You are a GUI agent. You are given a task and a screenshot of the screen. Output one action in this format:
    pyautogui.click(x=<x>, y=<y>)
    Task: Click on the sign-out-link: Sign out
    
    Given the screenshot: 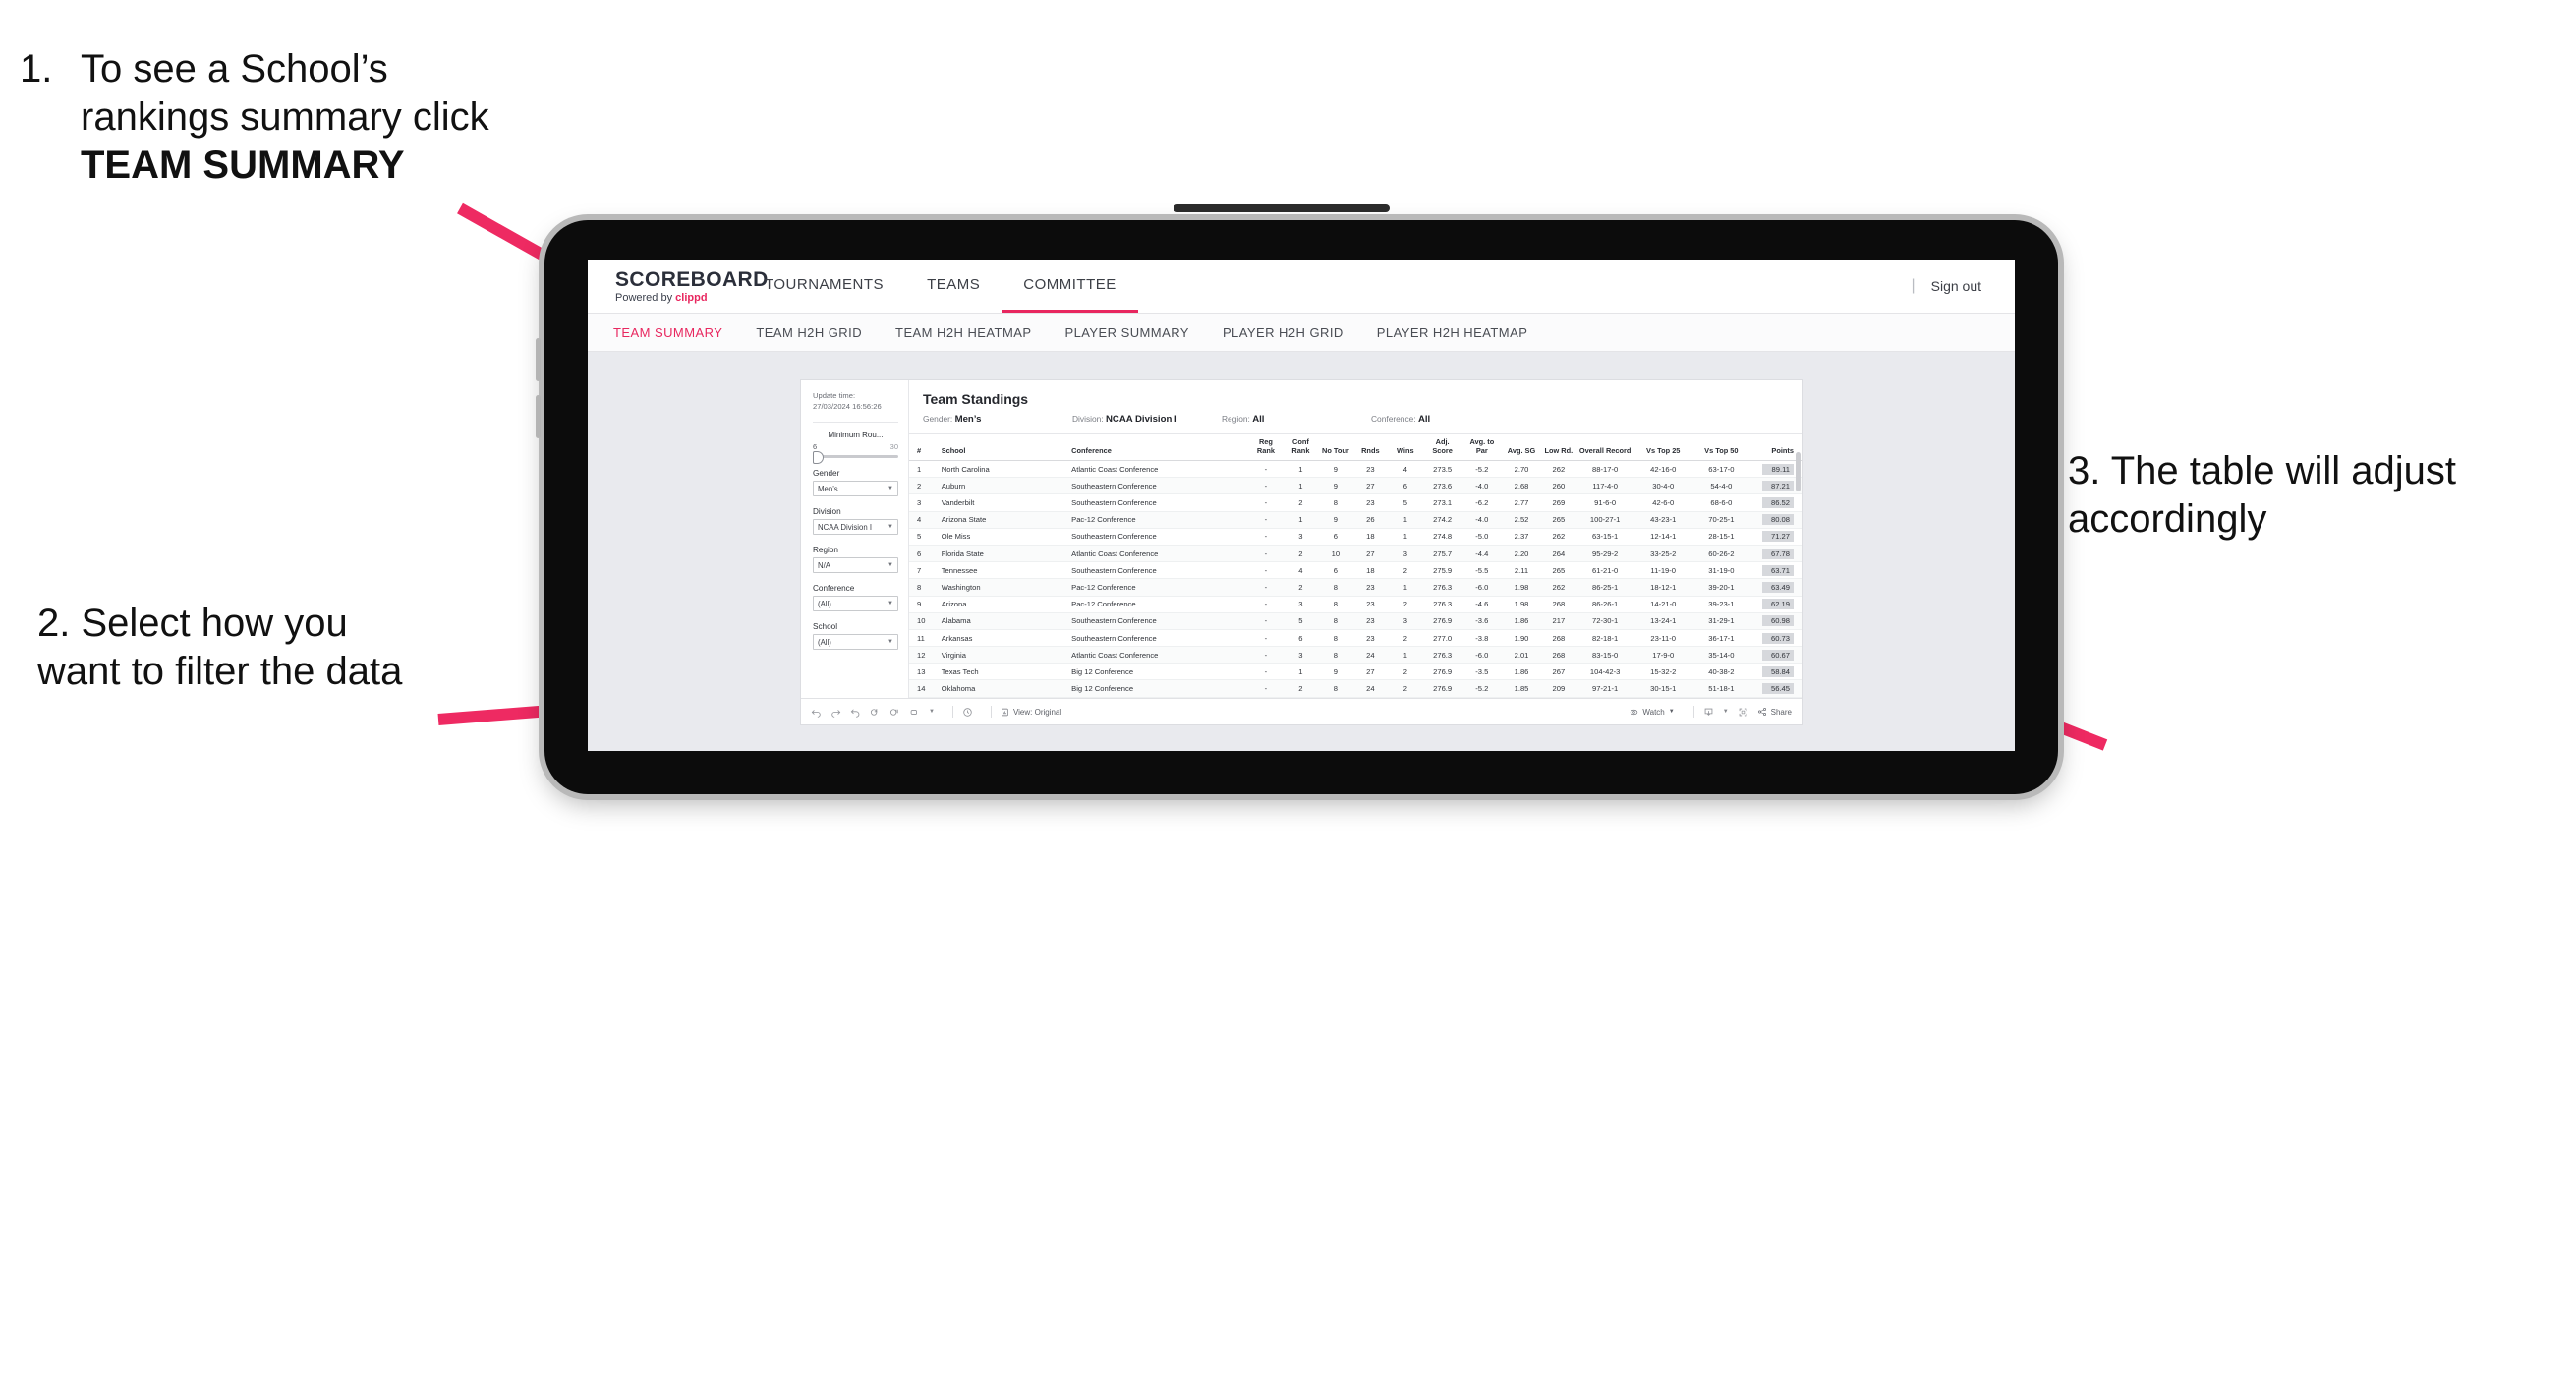 What is the action you would take?
    pyautogui.click(x=1956, y=286)
    